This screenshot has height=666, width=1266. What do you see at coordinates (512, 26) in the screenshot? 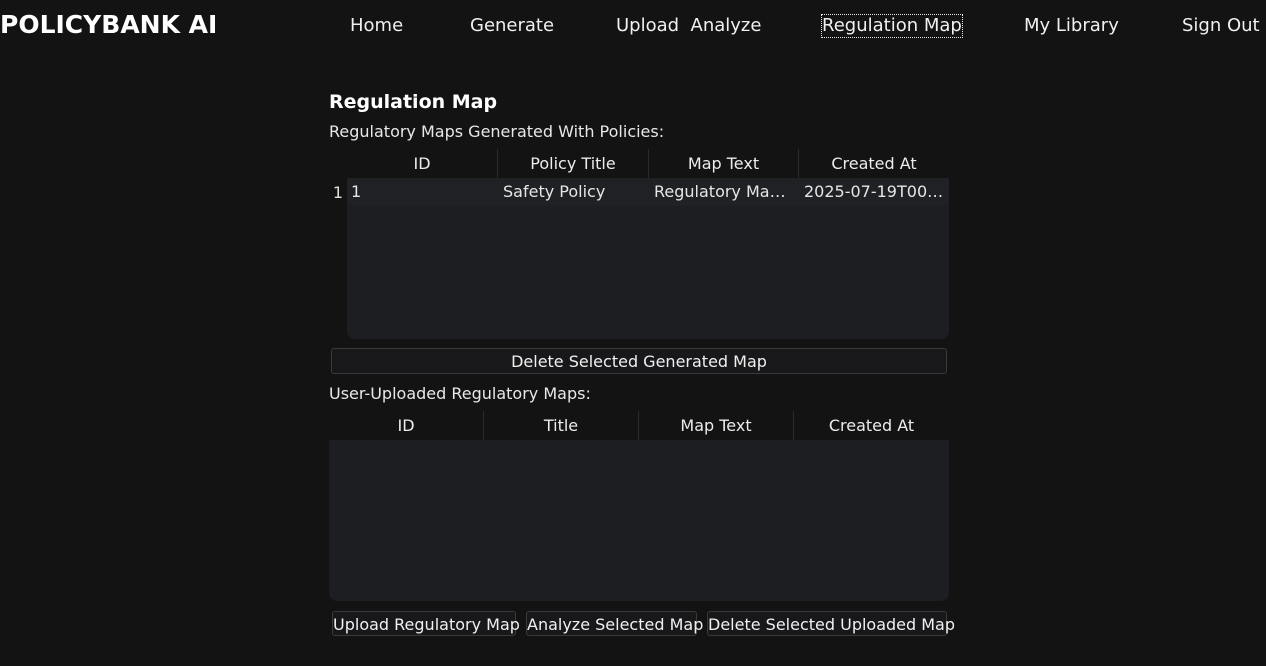
I see `nav-generate: Generate` at bounding box center [512, 26].